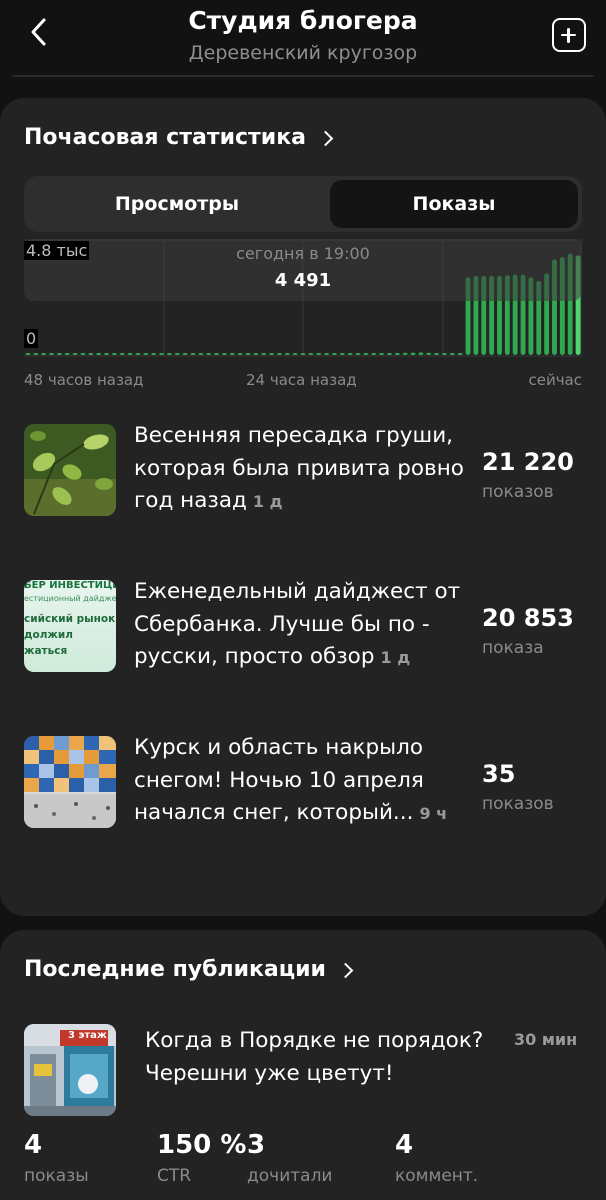  I want to click on impressions-unit: показов, so click(518, 804).